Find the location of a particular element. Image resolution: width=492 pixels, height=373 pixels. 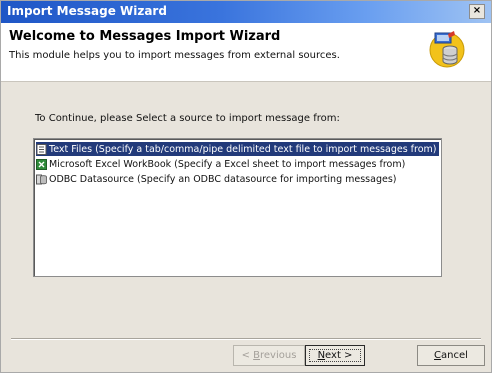

focus-rect is located at coordinates (335, 355).